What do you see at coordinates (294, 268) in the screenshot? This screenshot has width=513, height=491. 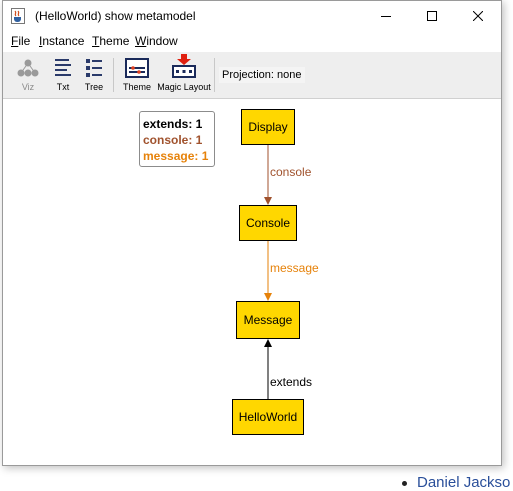 I see `message-edge-label: message` at bounding box center [294, 268].